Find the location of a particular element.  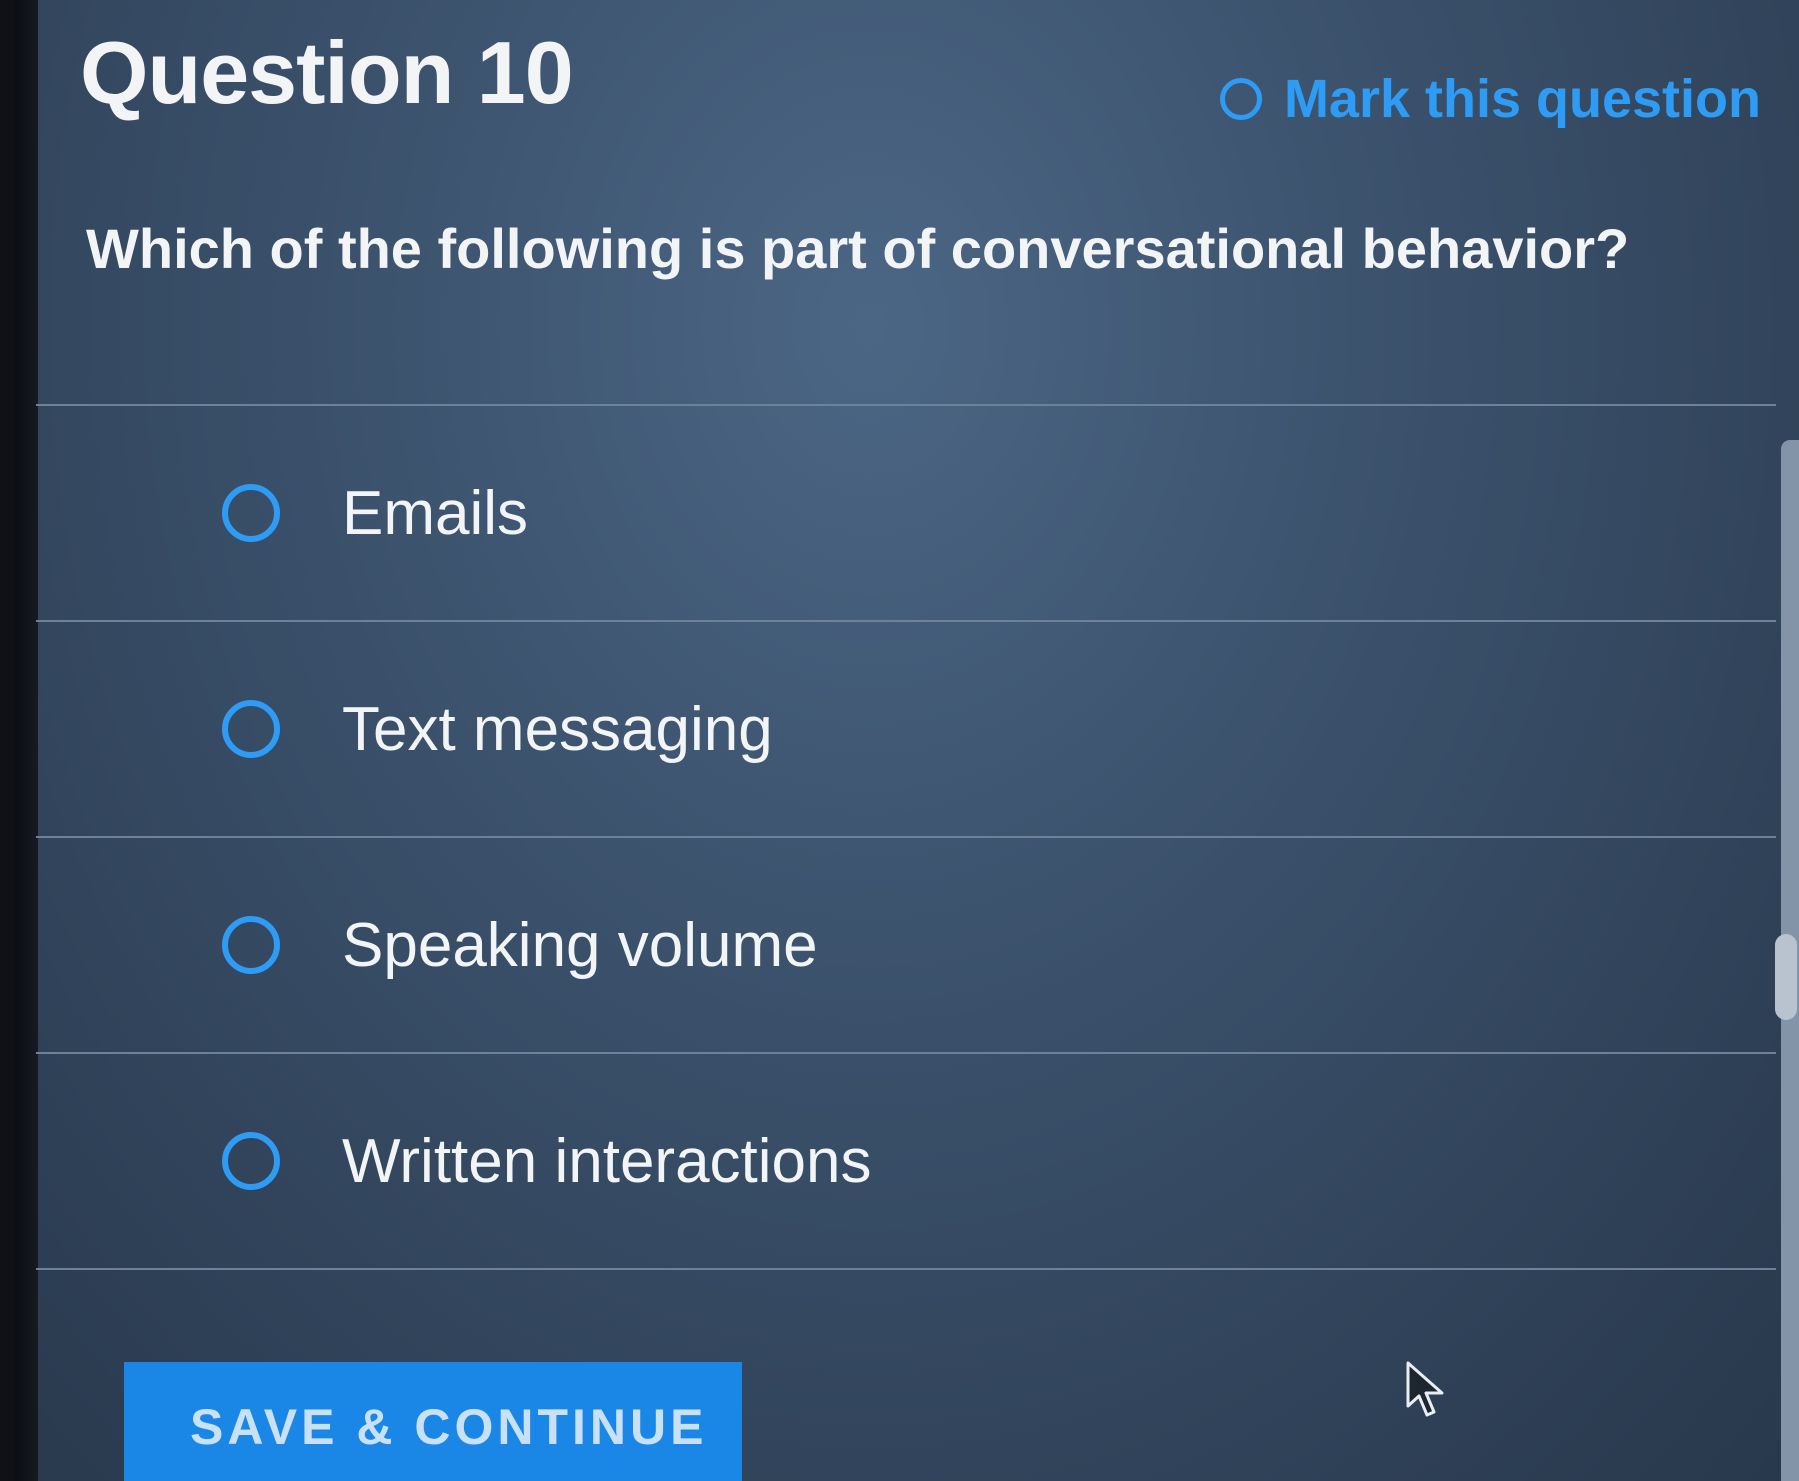

answer-option-label: Speaking volume is located at coordinates (580, 945).